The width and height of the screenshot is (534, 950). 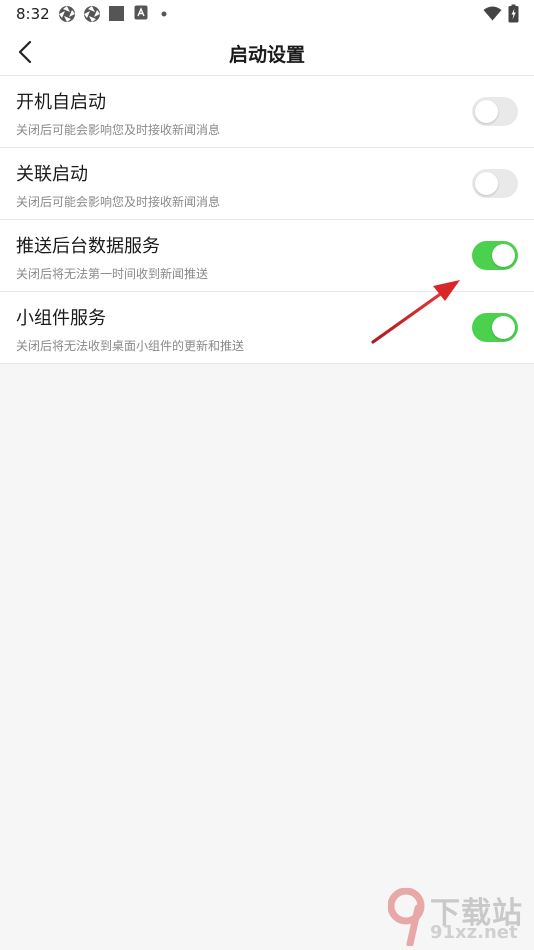 What do you see at coordinates (513, 13) in the screenshot?
I see `battery-icon` at bounding box center [513, 13].